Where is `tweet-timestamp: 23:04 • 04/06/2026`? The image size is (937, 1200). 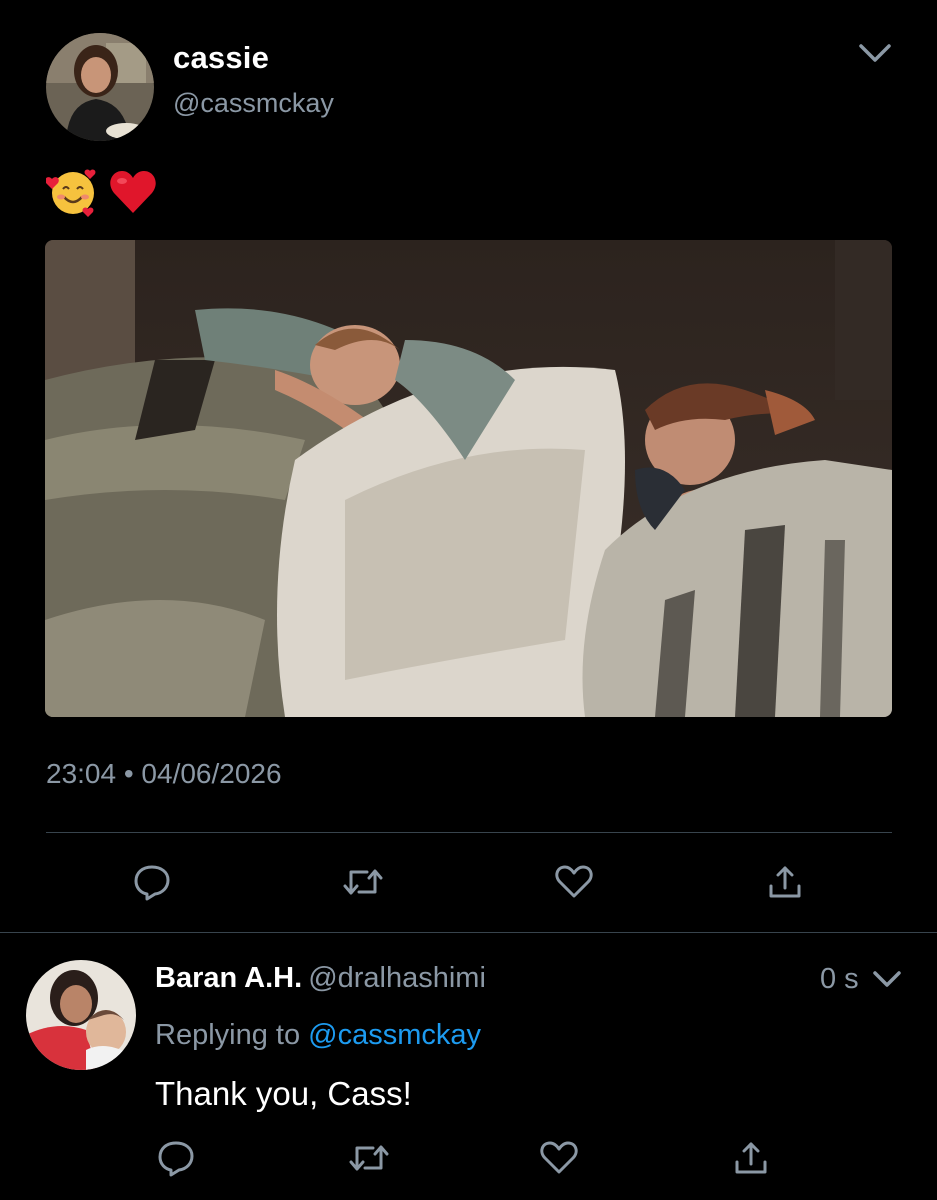
tweet-timestamp: 23:04 • 04/06/2026 is located at coordinates (164, 774).